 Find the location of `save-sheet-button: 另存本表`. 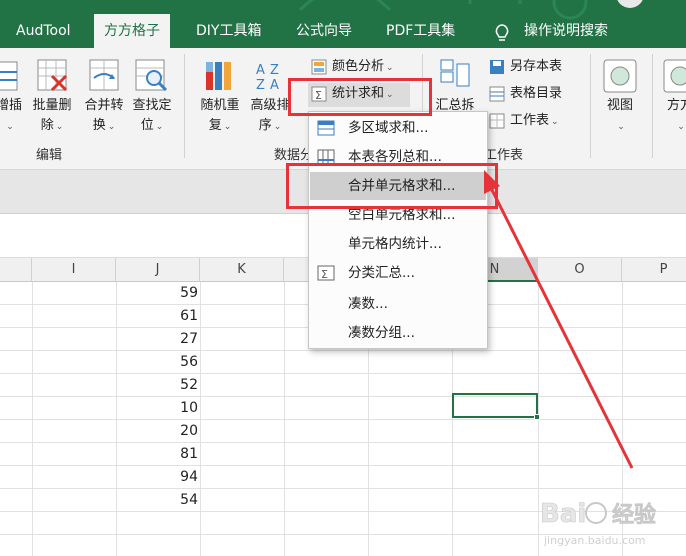

save-sheet-button: 另存本表 is located at coordinates (524, 68).